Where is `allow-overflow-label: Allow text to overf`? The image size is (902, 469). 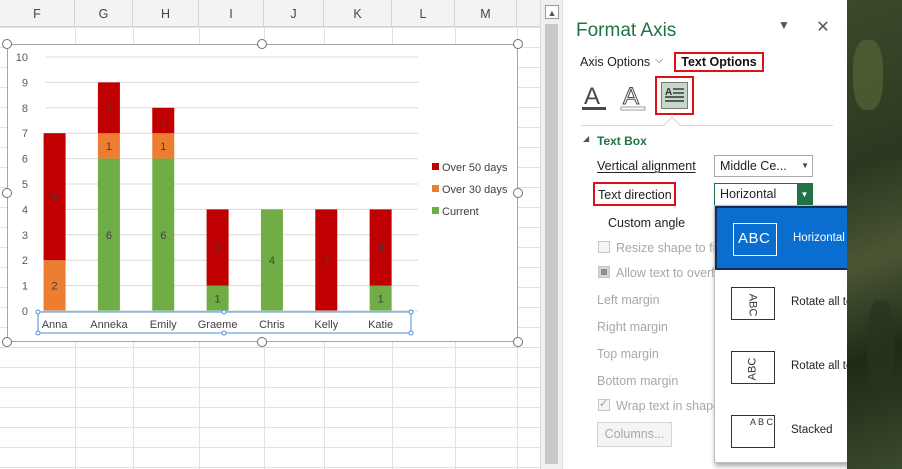 allow-overflow-label: Allow text to overf is located at coordinates (665, 273).